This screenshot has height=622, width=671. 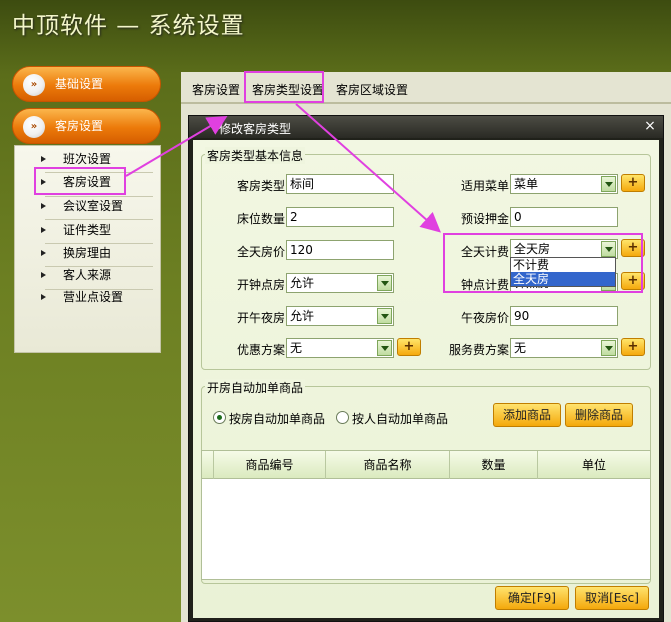 What do you see at coordinates (478, 350) in the screenshot?
I see `service-fee-label: 服务费方案` at bounding box center [478, 350].